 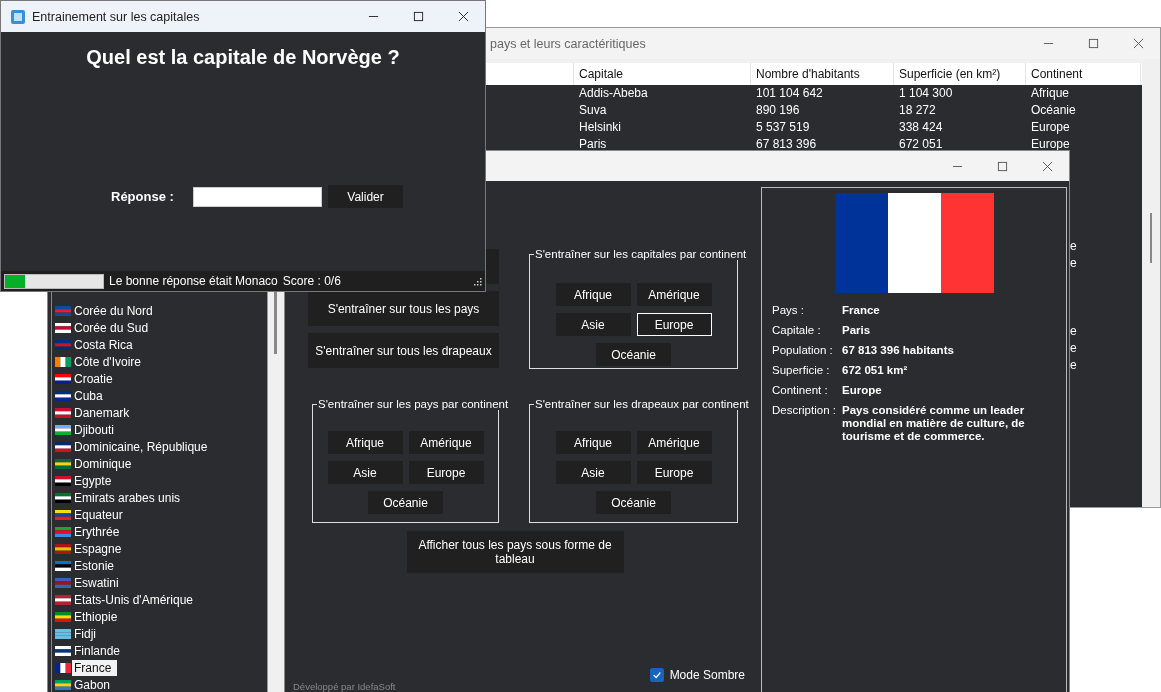 I want to click on column-header: Superficie (en km²), so click(x=960, y=74).